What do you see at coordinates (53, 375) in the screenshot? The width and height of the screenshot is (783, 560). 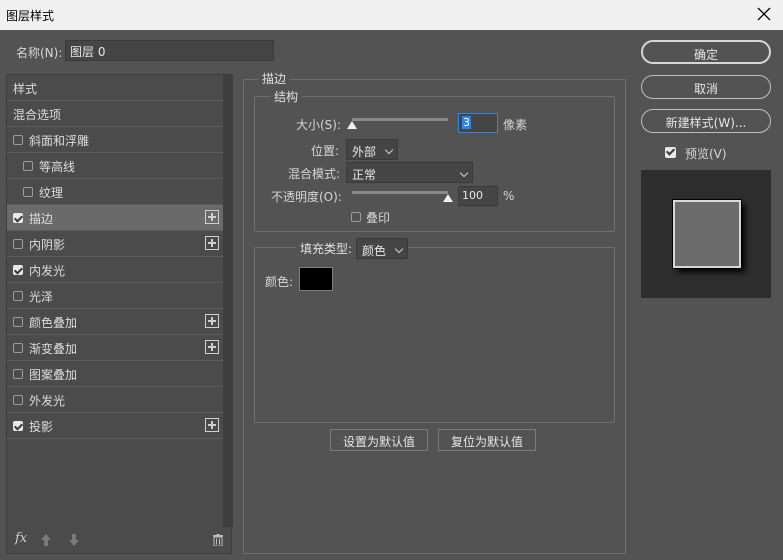 I see `style-item-label: 图案叠加` at bounding box center [53, 375].